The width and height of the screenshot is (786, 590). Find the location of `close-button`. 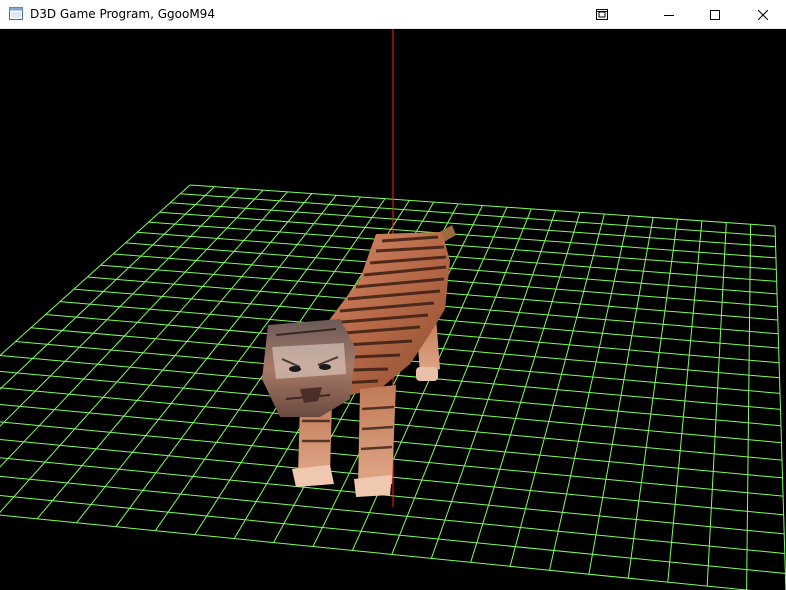

close-button is located at coordinates (763, 14).